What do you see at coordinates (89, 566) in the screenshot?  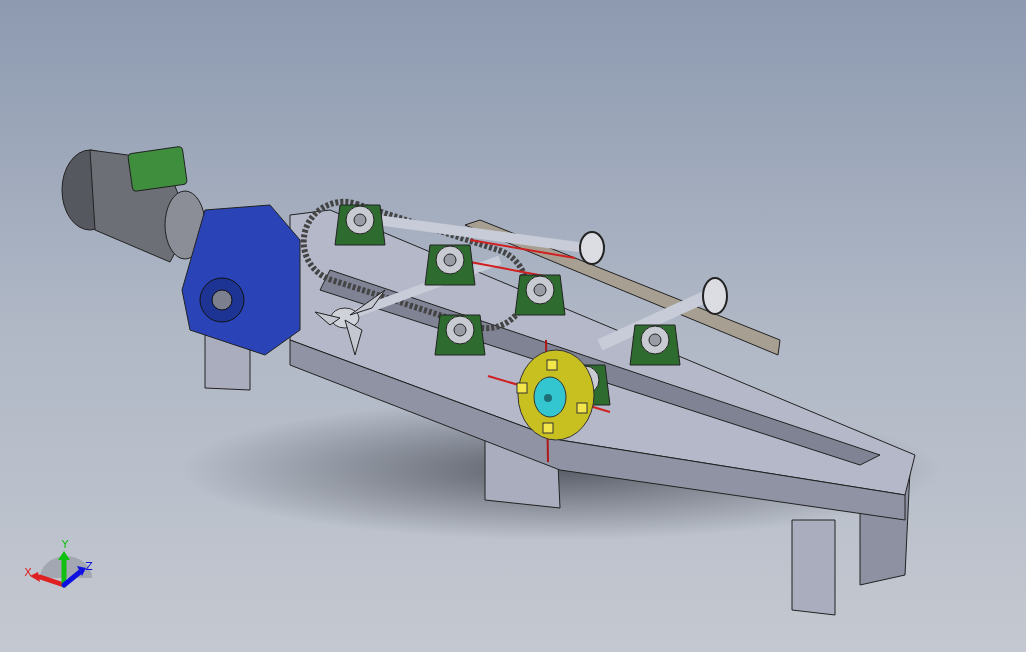 I see `axis-label: Z` at bounding box center [89, 566].